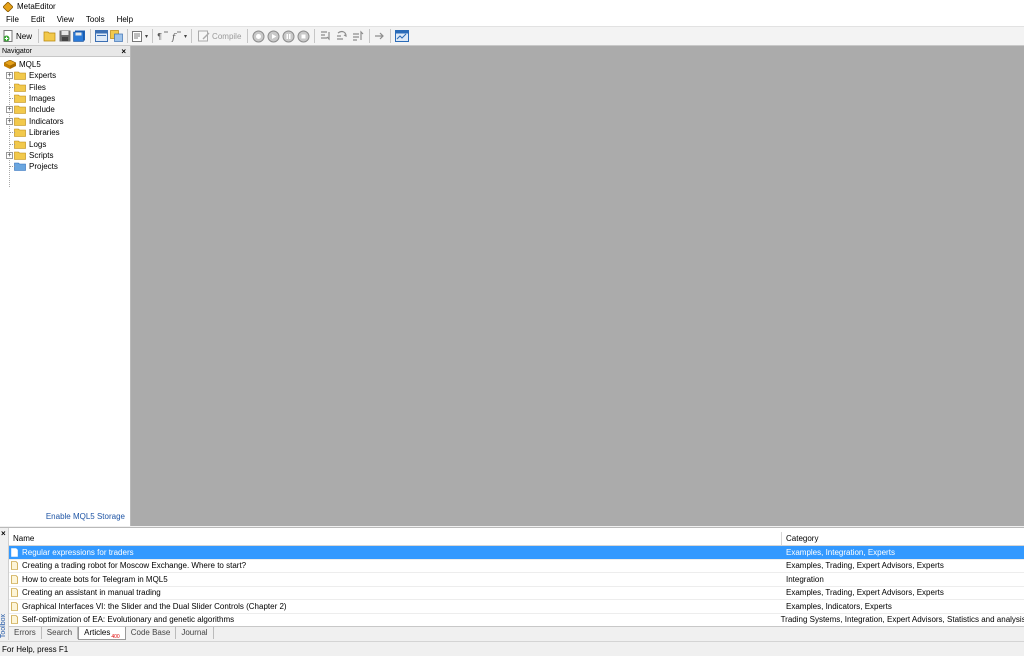 This screenshot has height=656, width=1024. What do you see at coordinates (395, 552) in the screenshot?
I see `cell-name: Regular expressions for traders` at bounding box center [395, 552].